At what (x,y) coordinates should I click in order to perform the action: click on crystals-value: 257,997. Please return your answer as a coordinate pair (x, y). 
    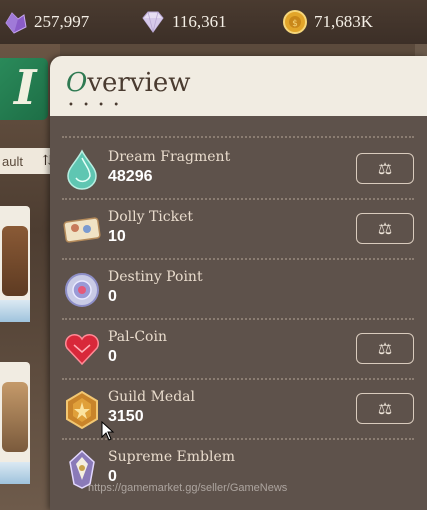
    Looking at the image, I should click on (62, 21).